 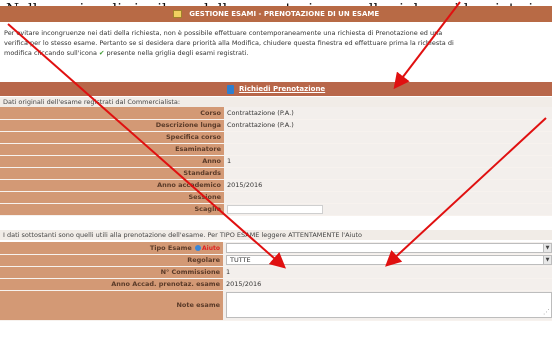 What do you see at coordinates (389, 305) in the screenshot?
I see `note-esame-textarea: ⋰` at bounding box center [389, 305].